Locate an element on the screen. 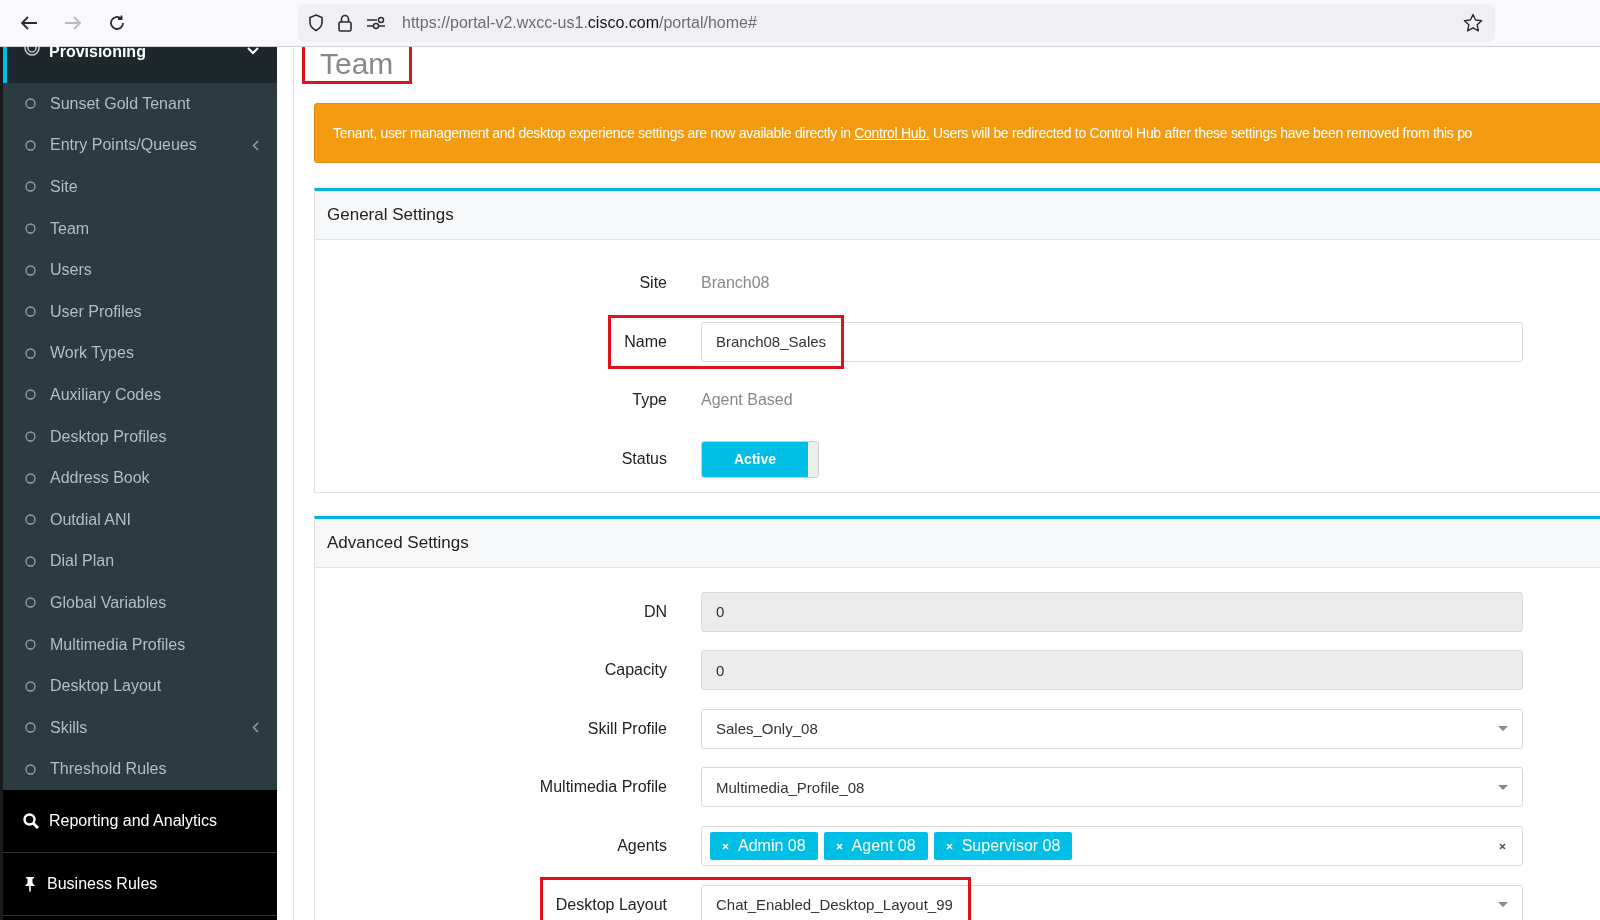 This screenshot has height=920, width=1600. field-label: Type is located at coordinates (649, 400).